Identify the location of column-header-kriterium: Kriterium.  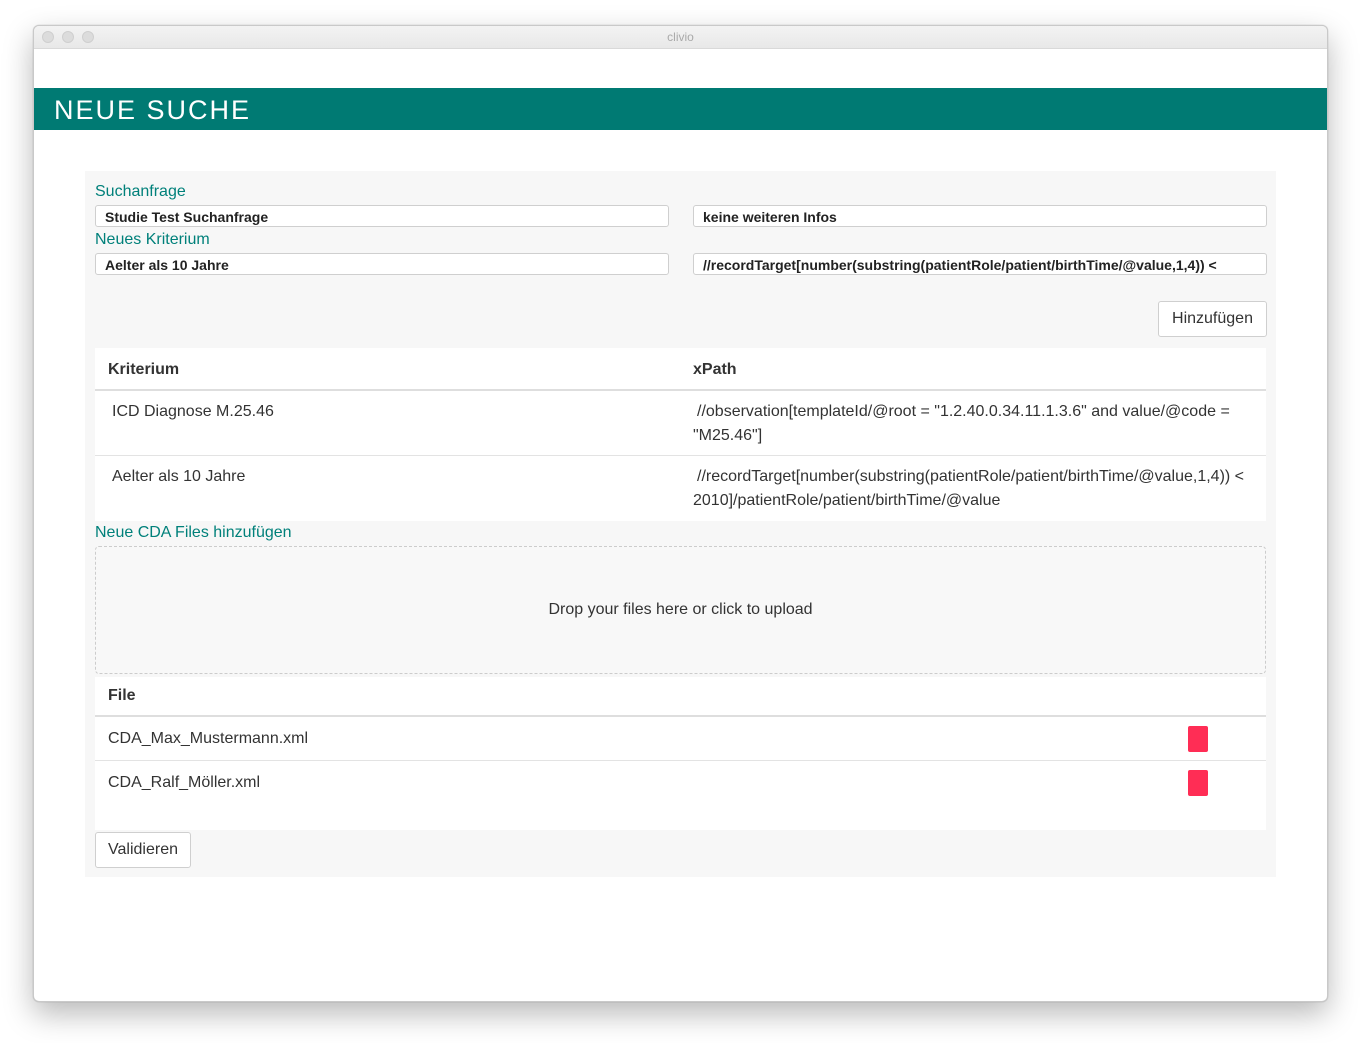
(144, 369).